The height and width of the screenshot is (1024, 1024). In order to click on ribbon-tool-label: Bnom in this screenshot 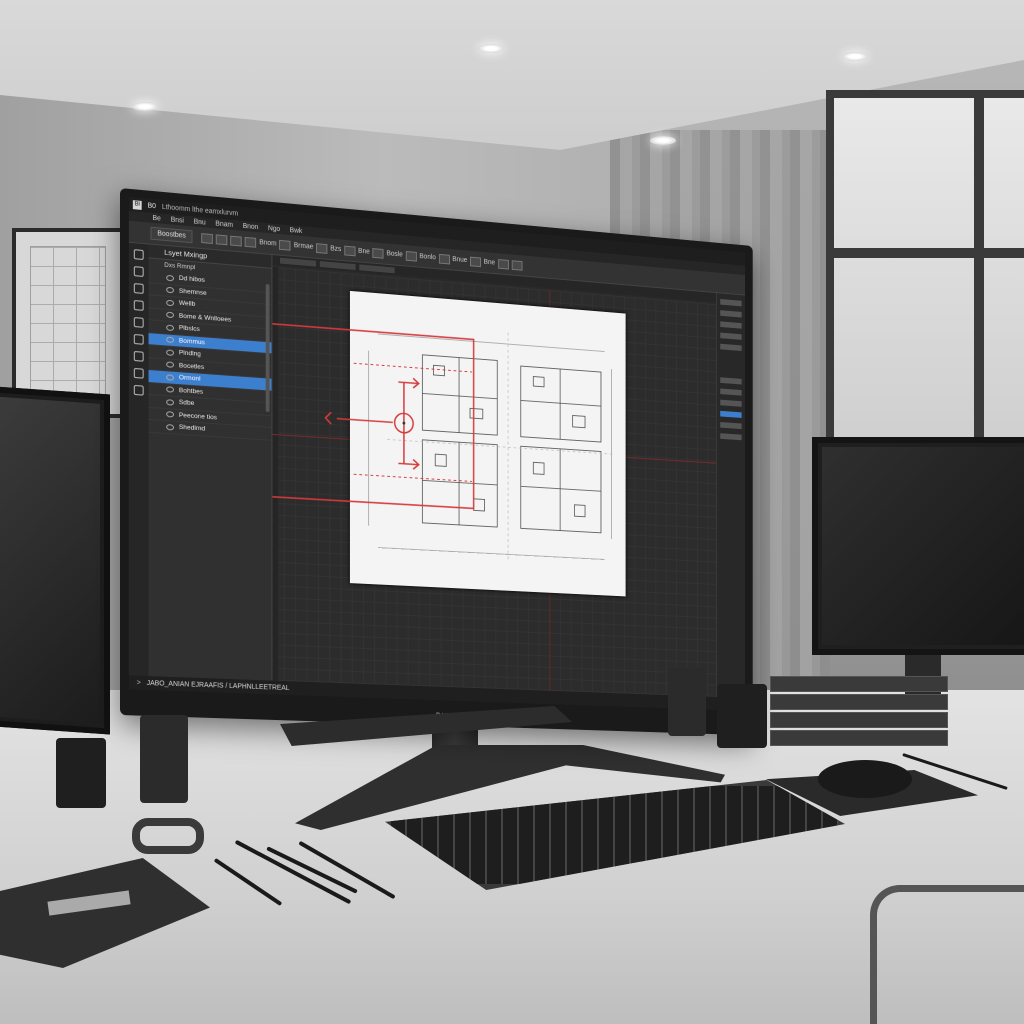, I will do `click(267, 243)`.